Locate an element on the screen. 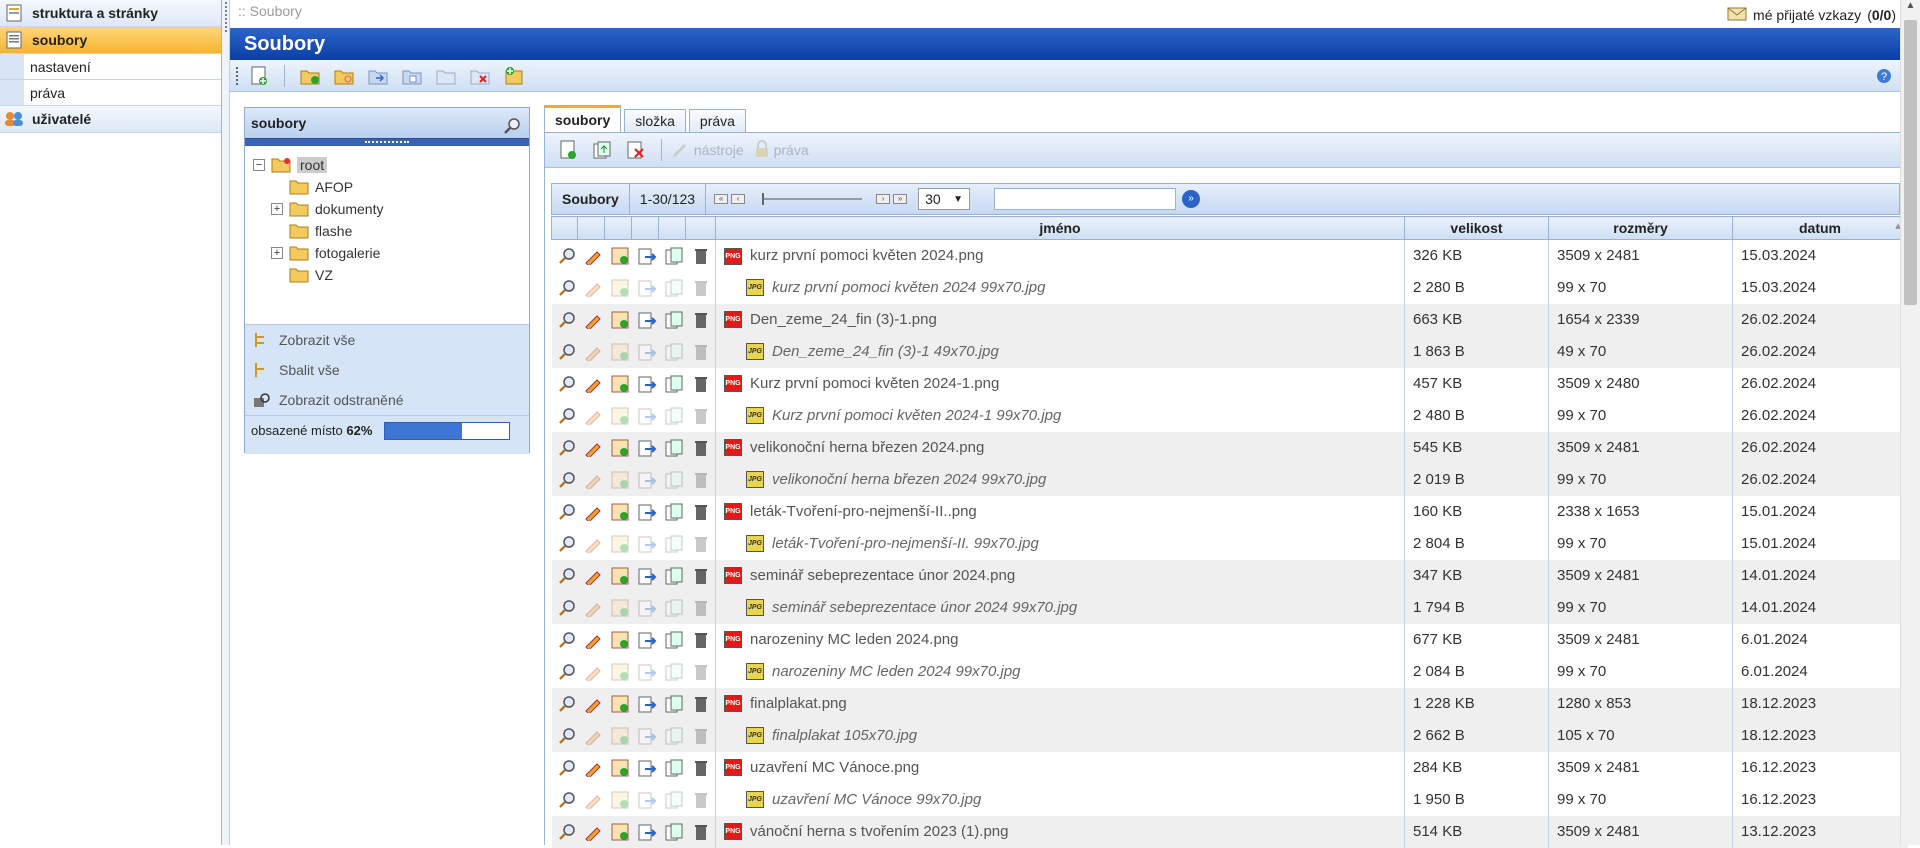  new-page-icon is located at coordinates (259, 76).